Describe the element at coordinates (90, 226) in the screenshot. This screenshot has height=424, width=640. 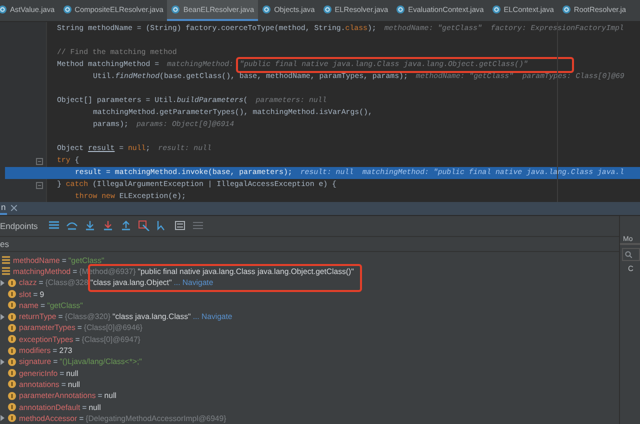
I see `step-into-icon` at that location.